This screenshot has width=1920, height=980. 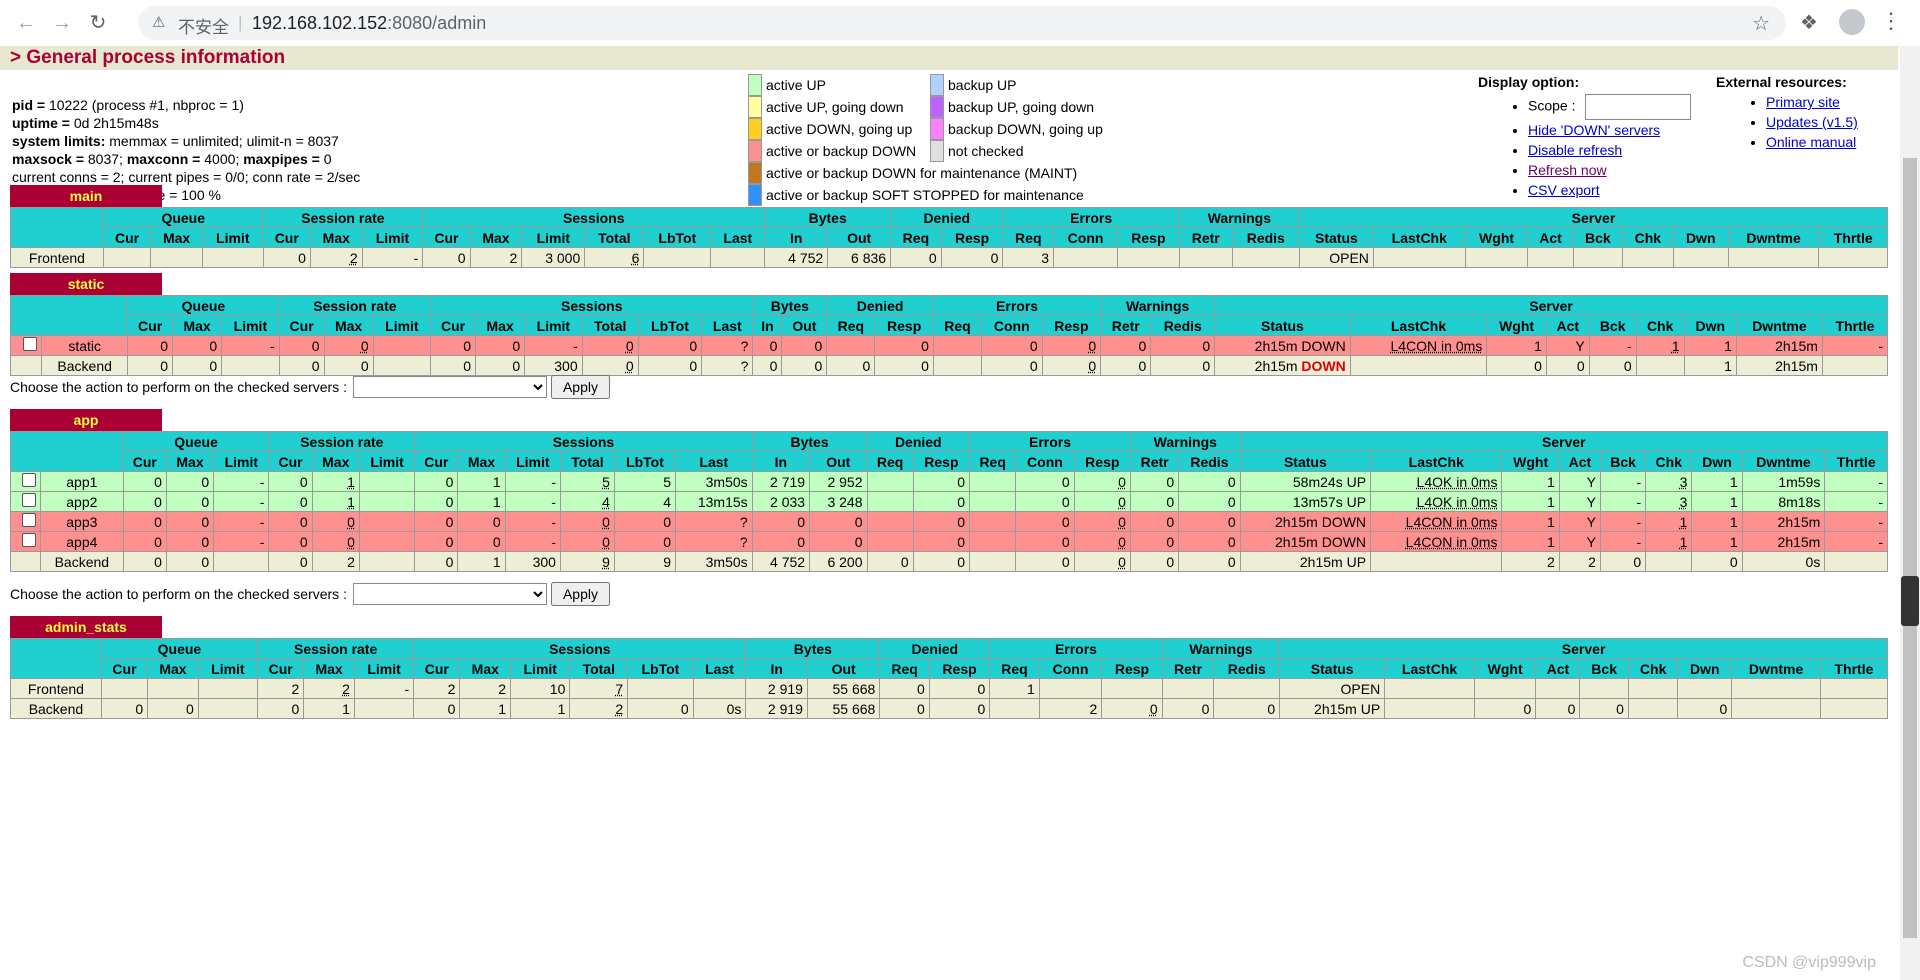 What do you see at coordinates (1332, 708) in the screenshot?
I see `status-cell: 2h15m UP` at bounding box center [1332, 708].